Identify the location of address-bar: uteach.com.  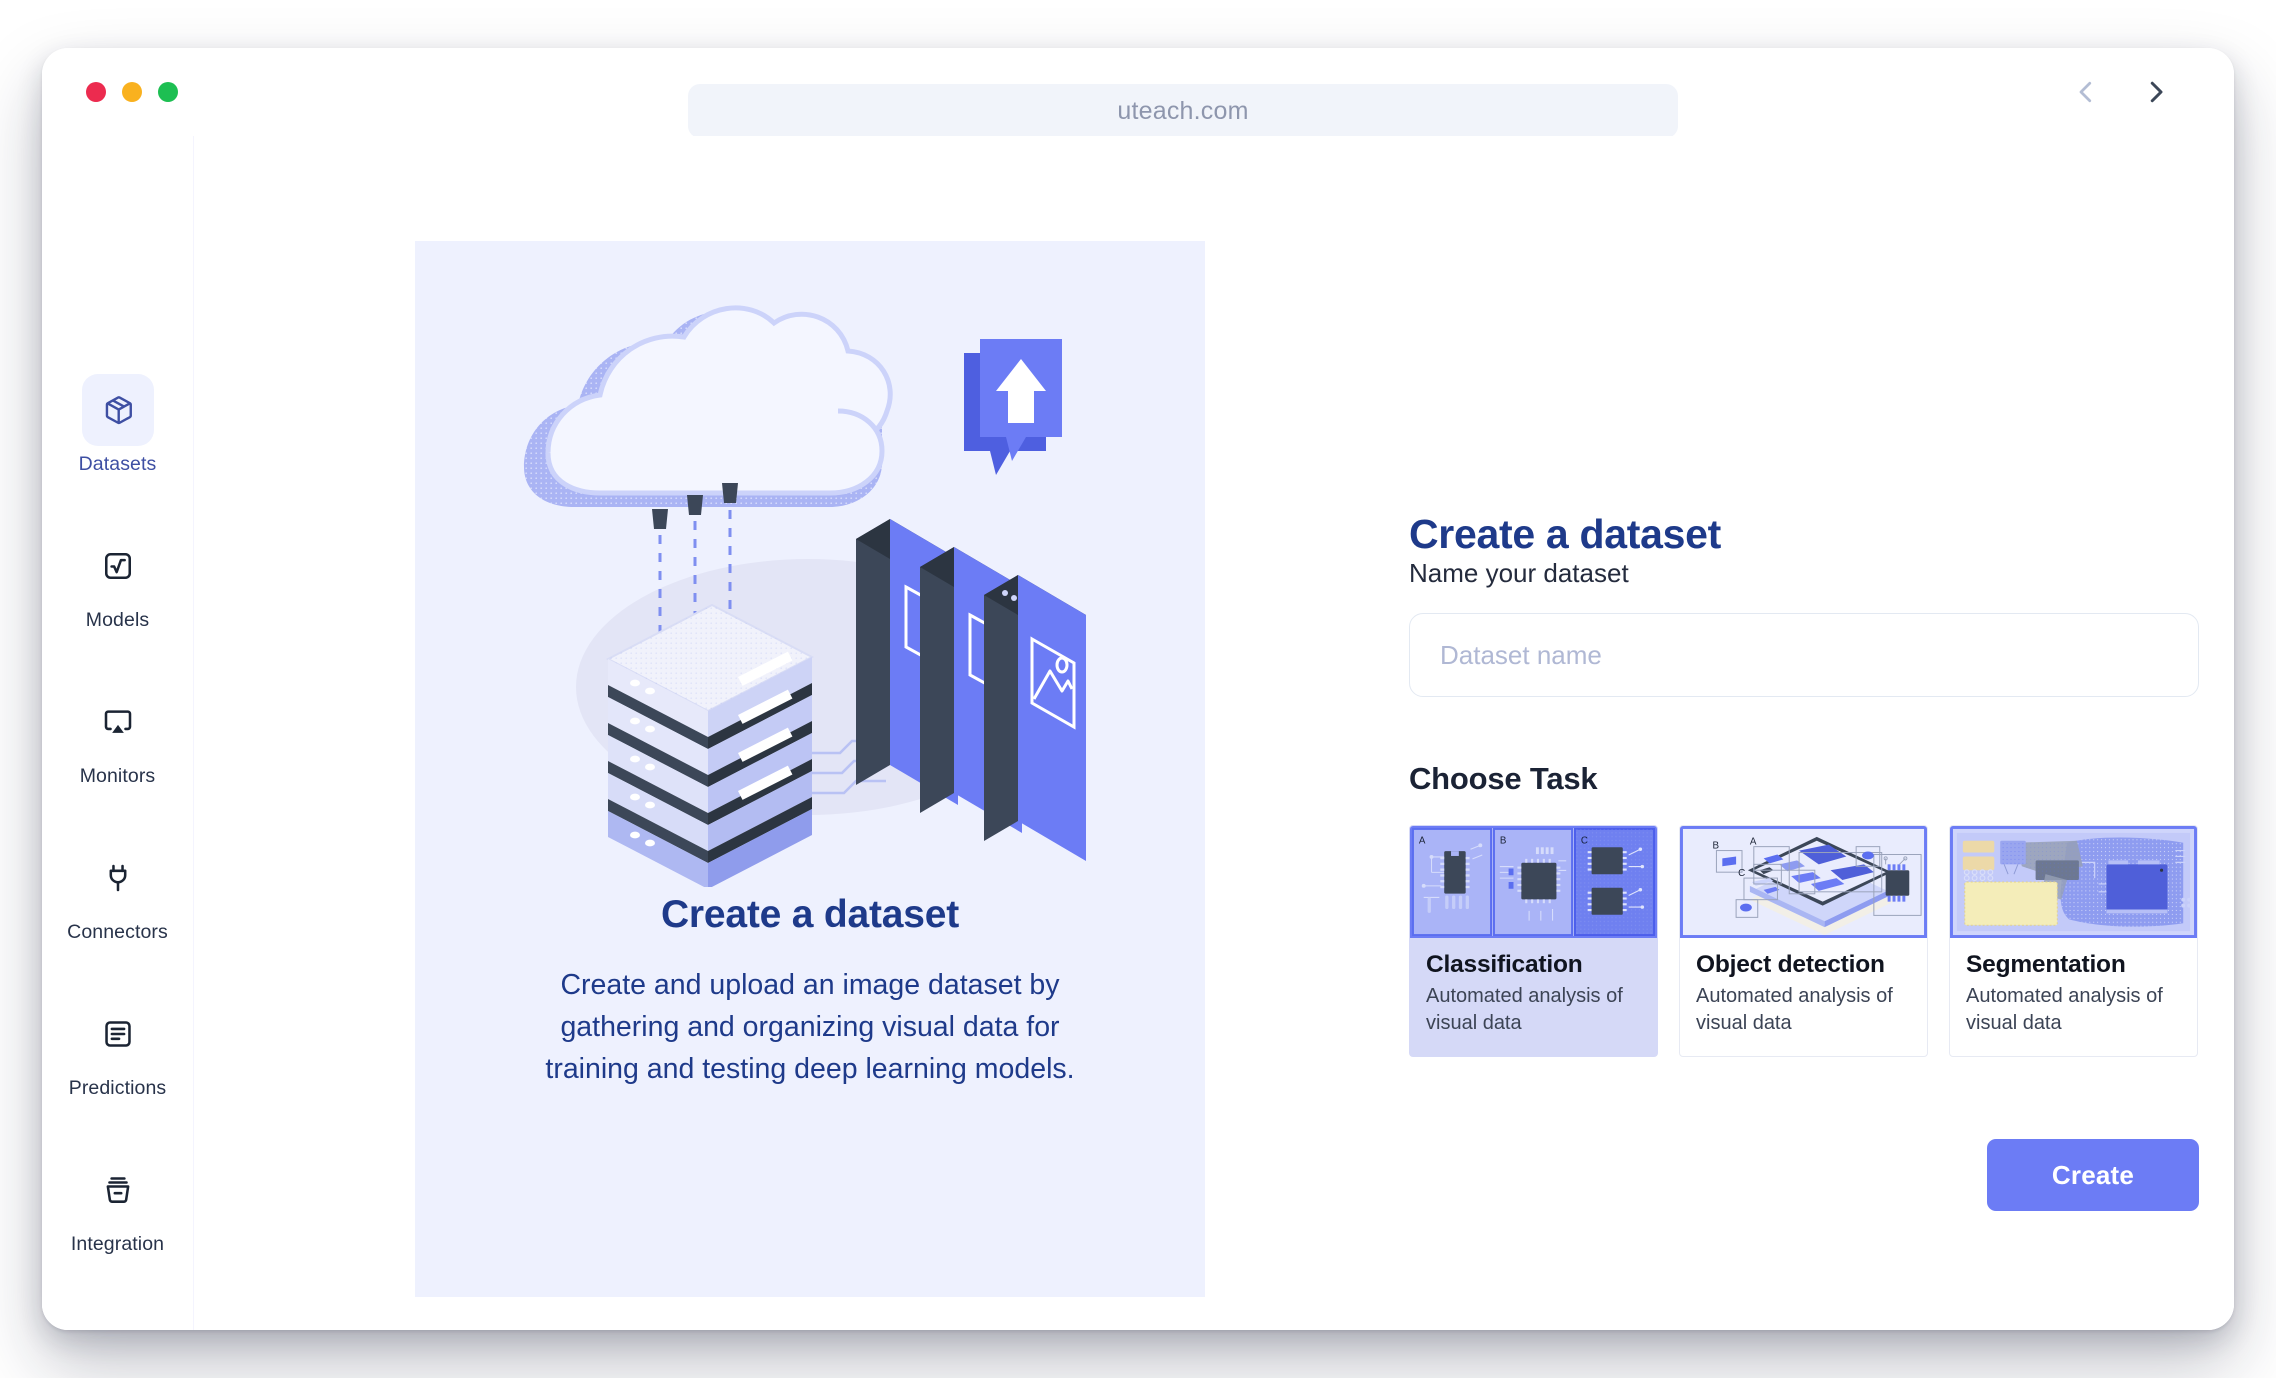
(1183, 111).